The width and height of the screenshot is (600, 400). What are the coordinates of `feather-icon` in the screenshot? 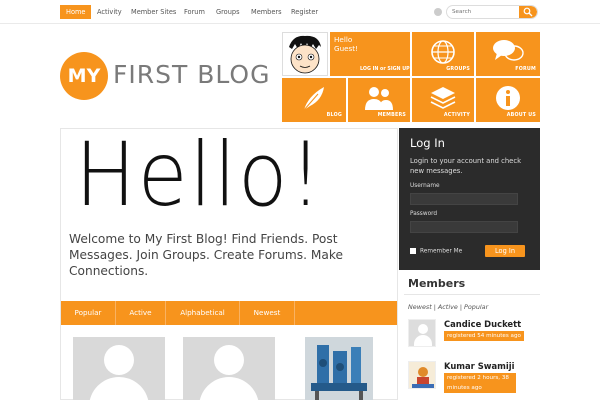 It's located at (313, 99).